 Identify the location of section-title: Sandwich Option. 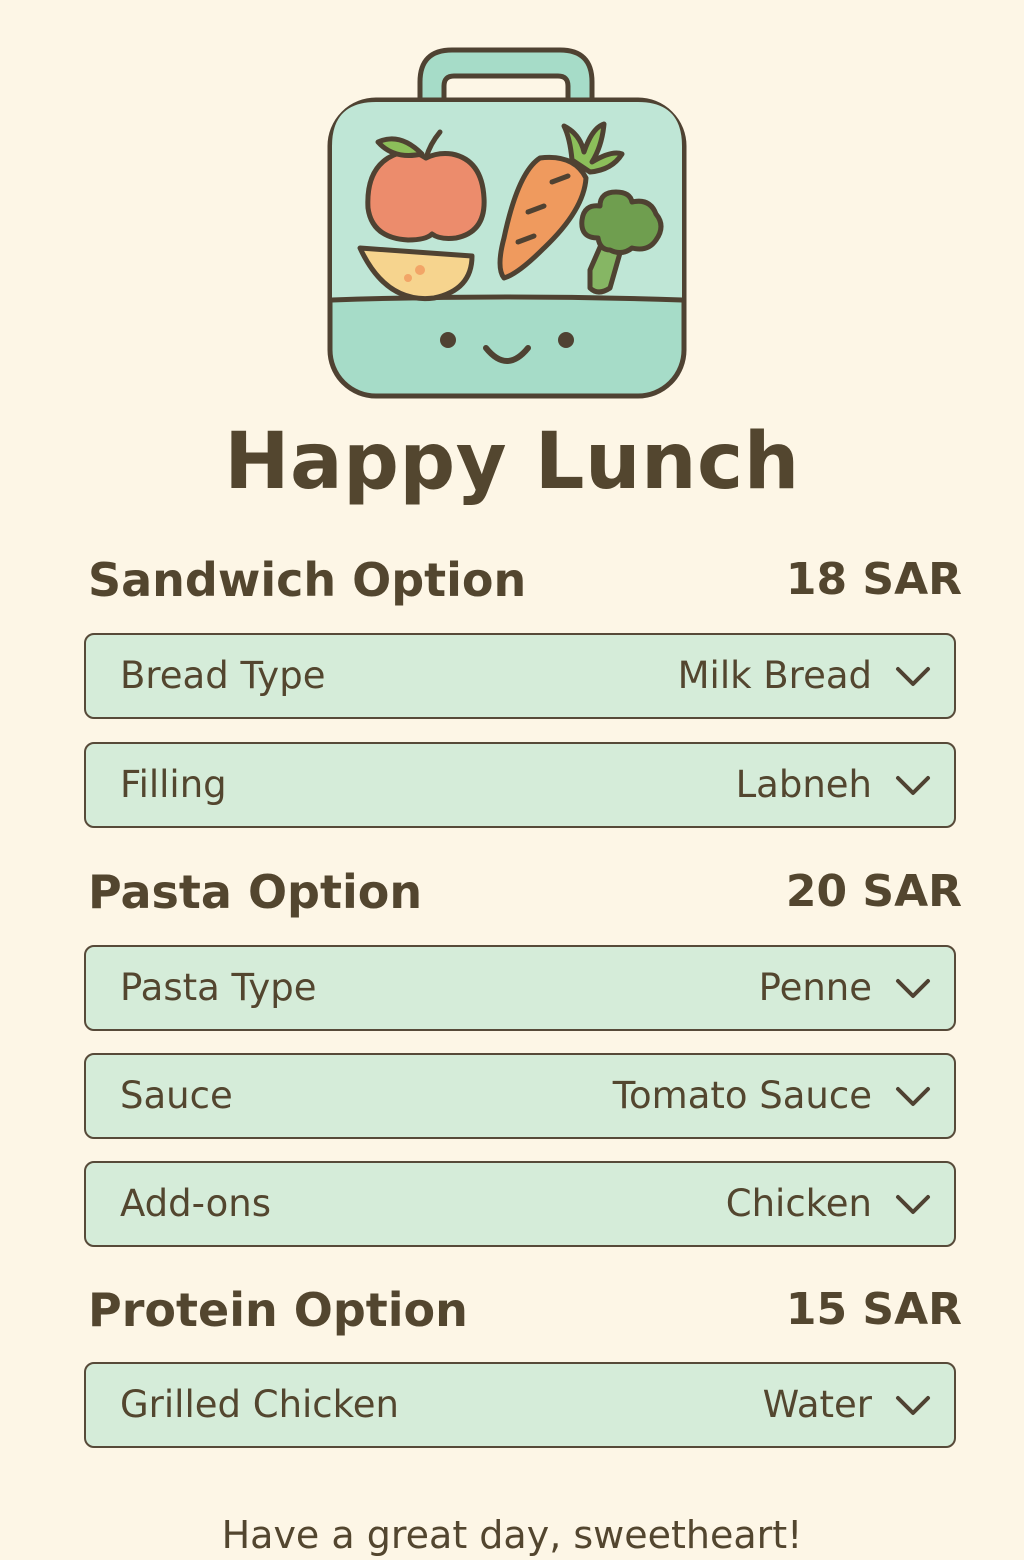
(307, 580).